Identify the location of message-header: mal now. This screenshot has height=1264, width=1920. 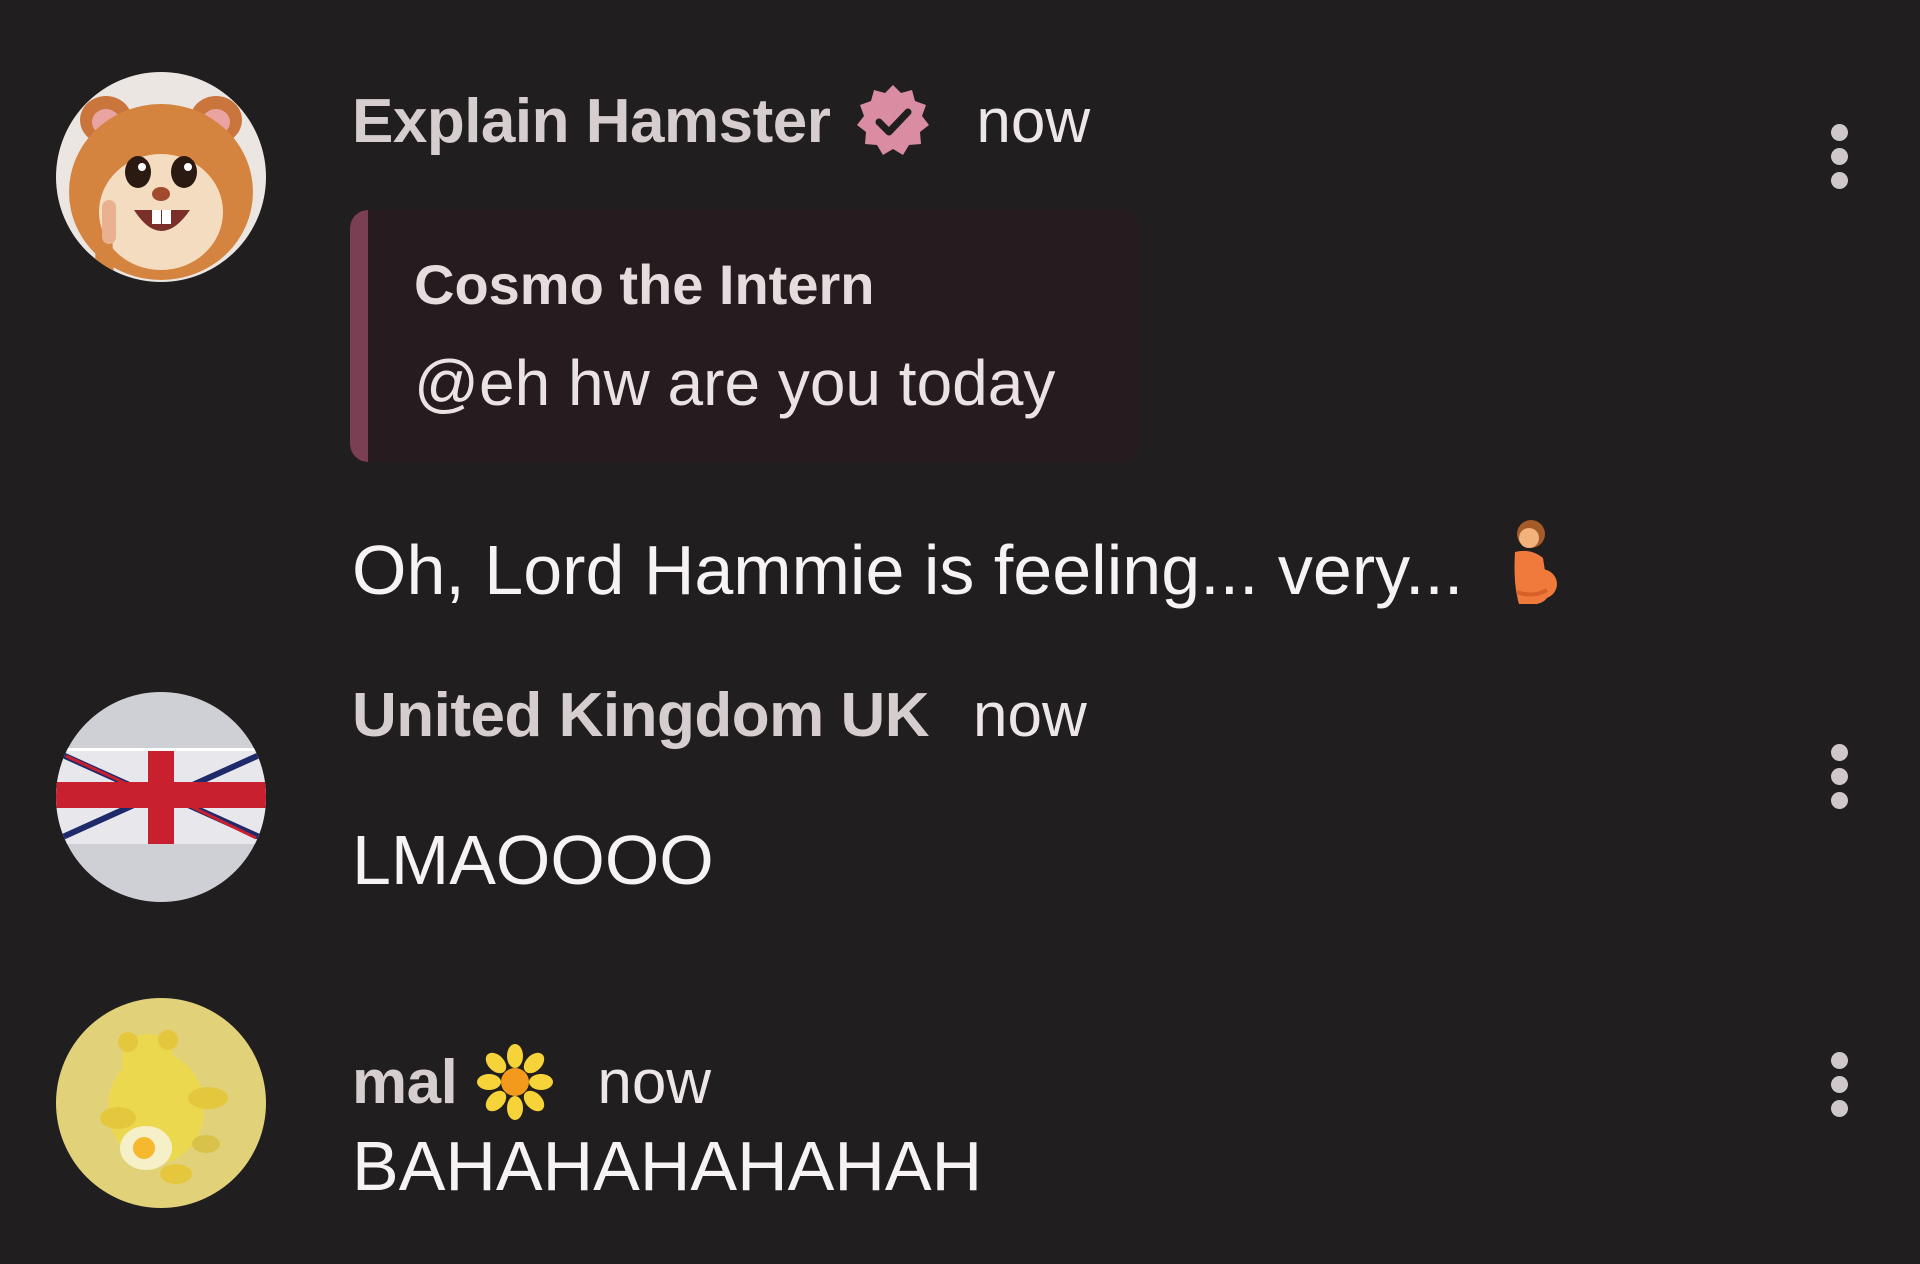
(531, 1082).